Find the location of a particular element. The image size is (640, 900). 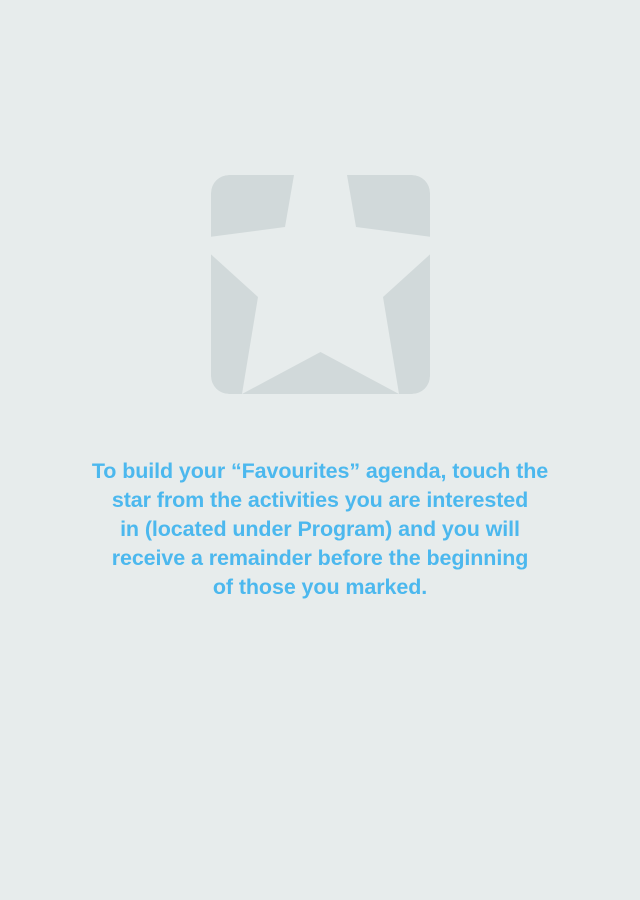

star-icon is located at coordinates (320, 284).